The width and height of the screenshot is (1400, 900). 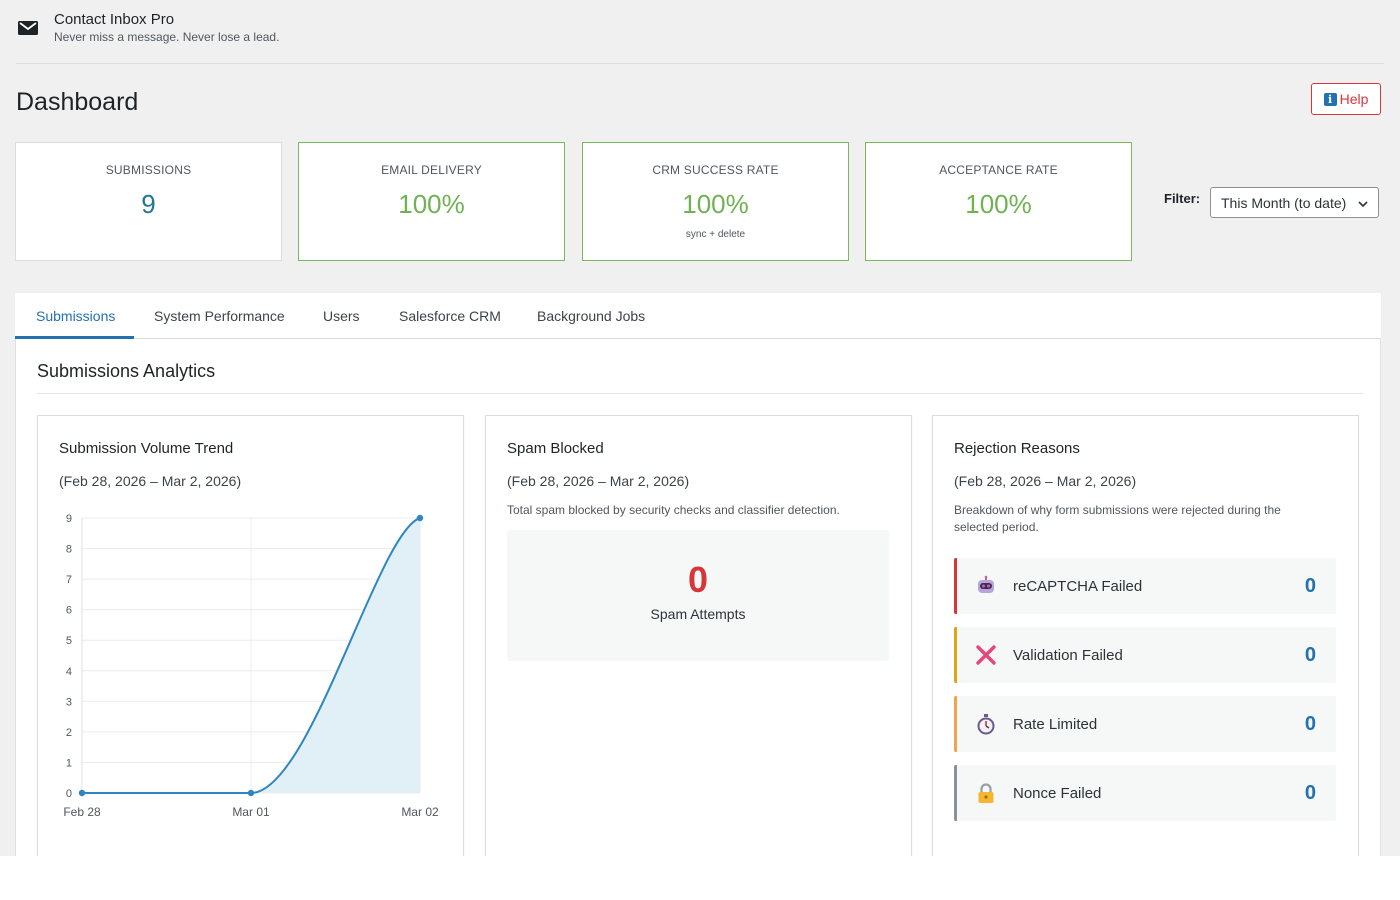 I want to click on envelope-icon, so click(x=28, y=28).